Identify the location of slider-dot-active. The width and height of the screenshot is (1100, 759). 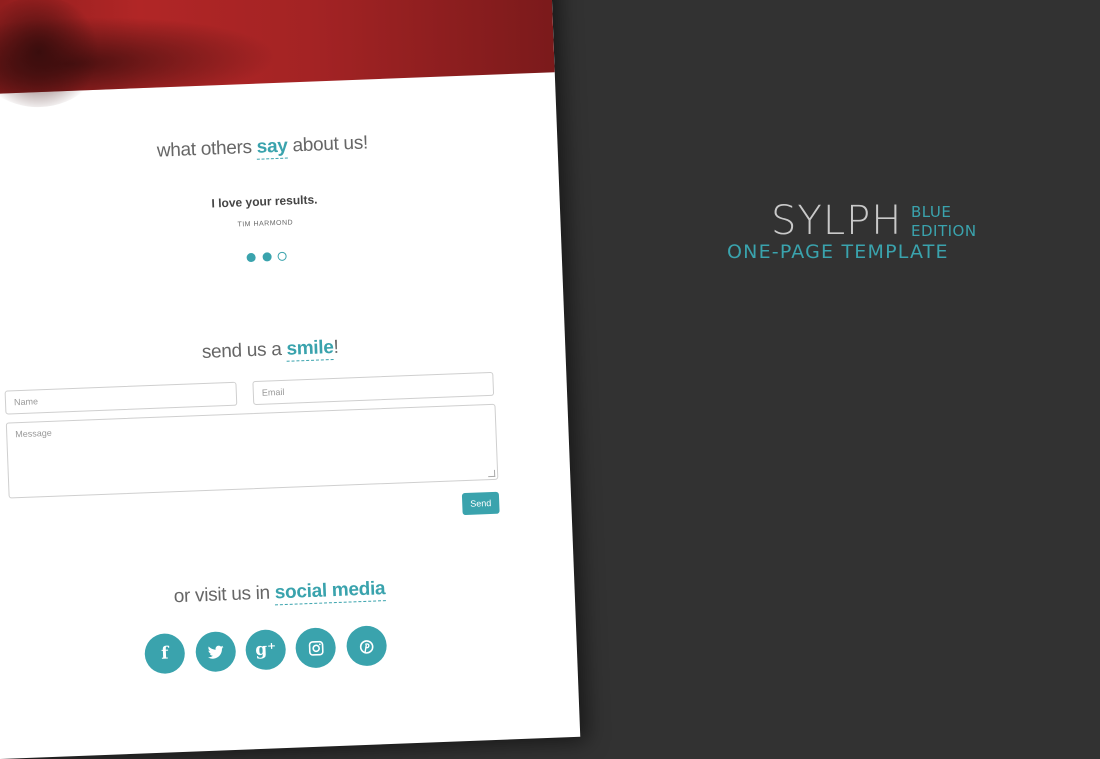
(282, 256).